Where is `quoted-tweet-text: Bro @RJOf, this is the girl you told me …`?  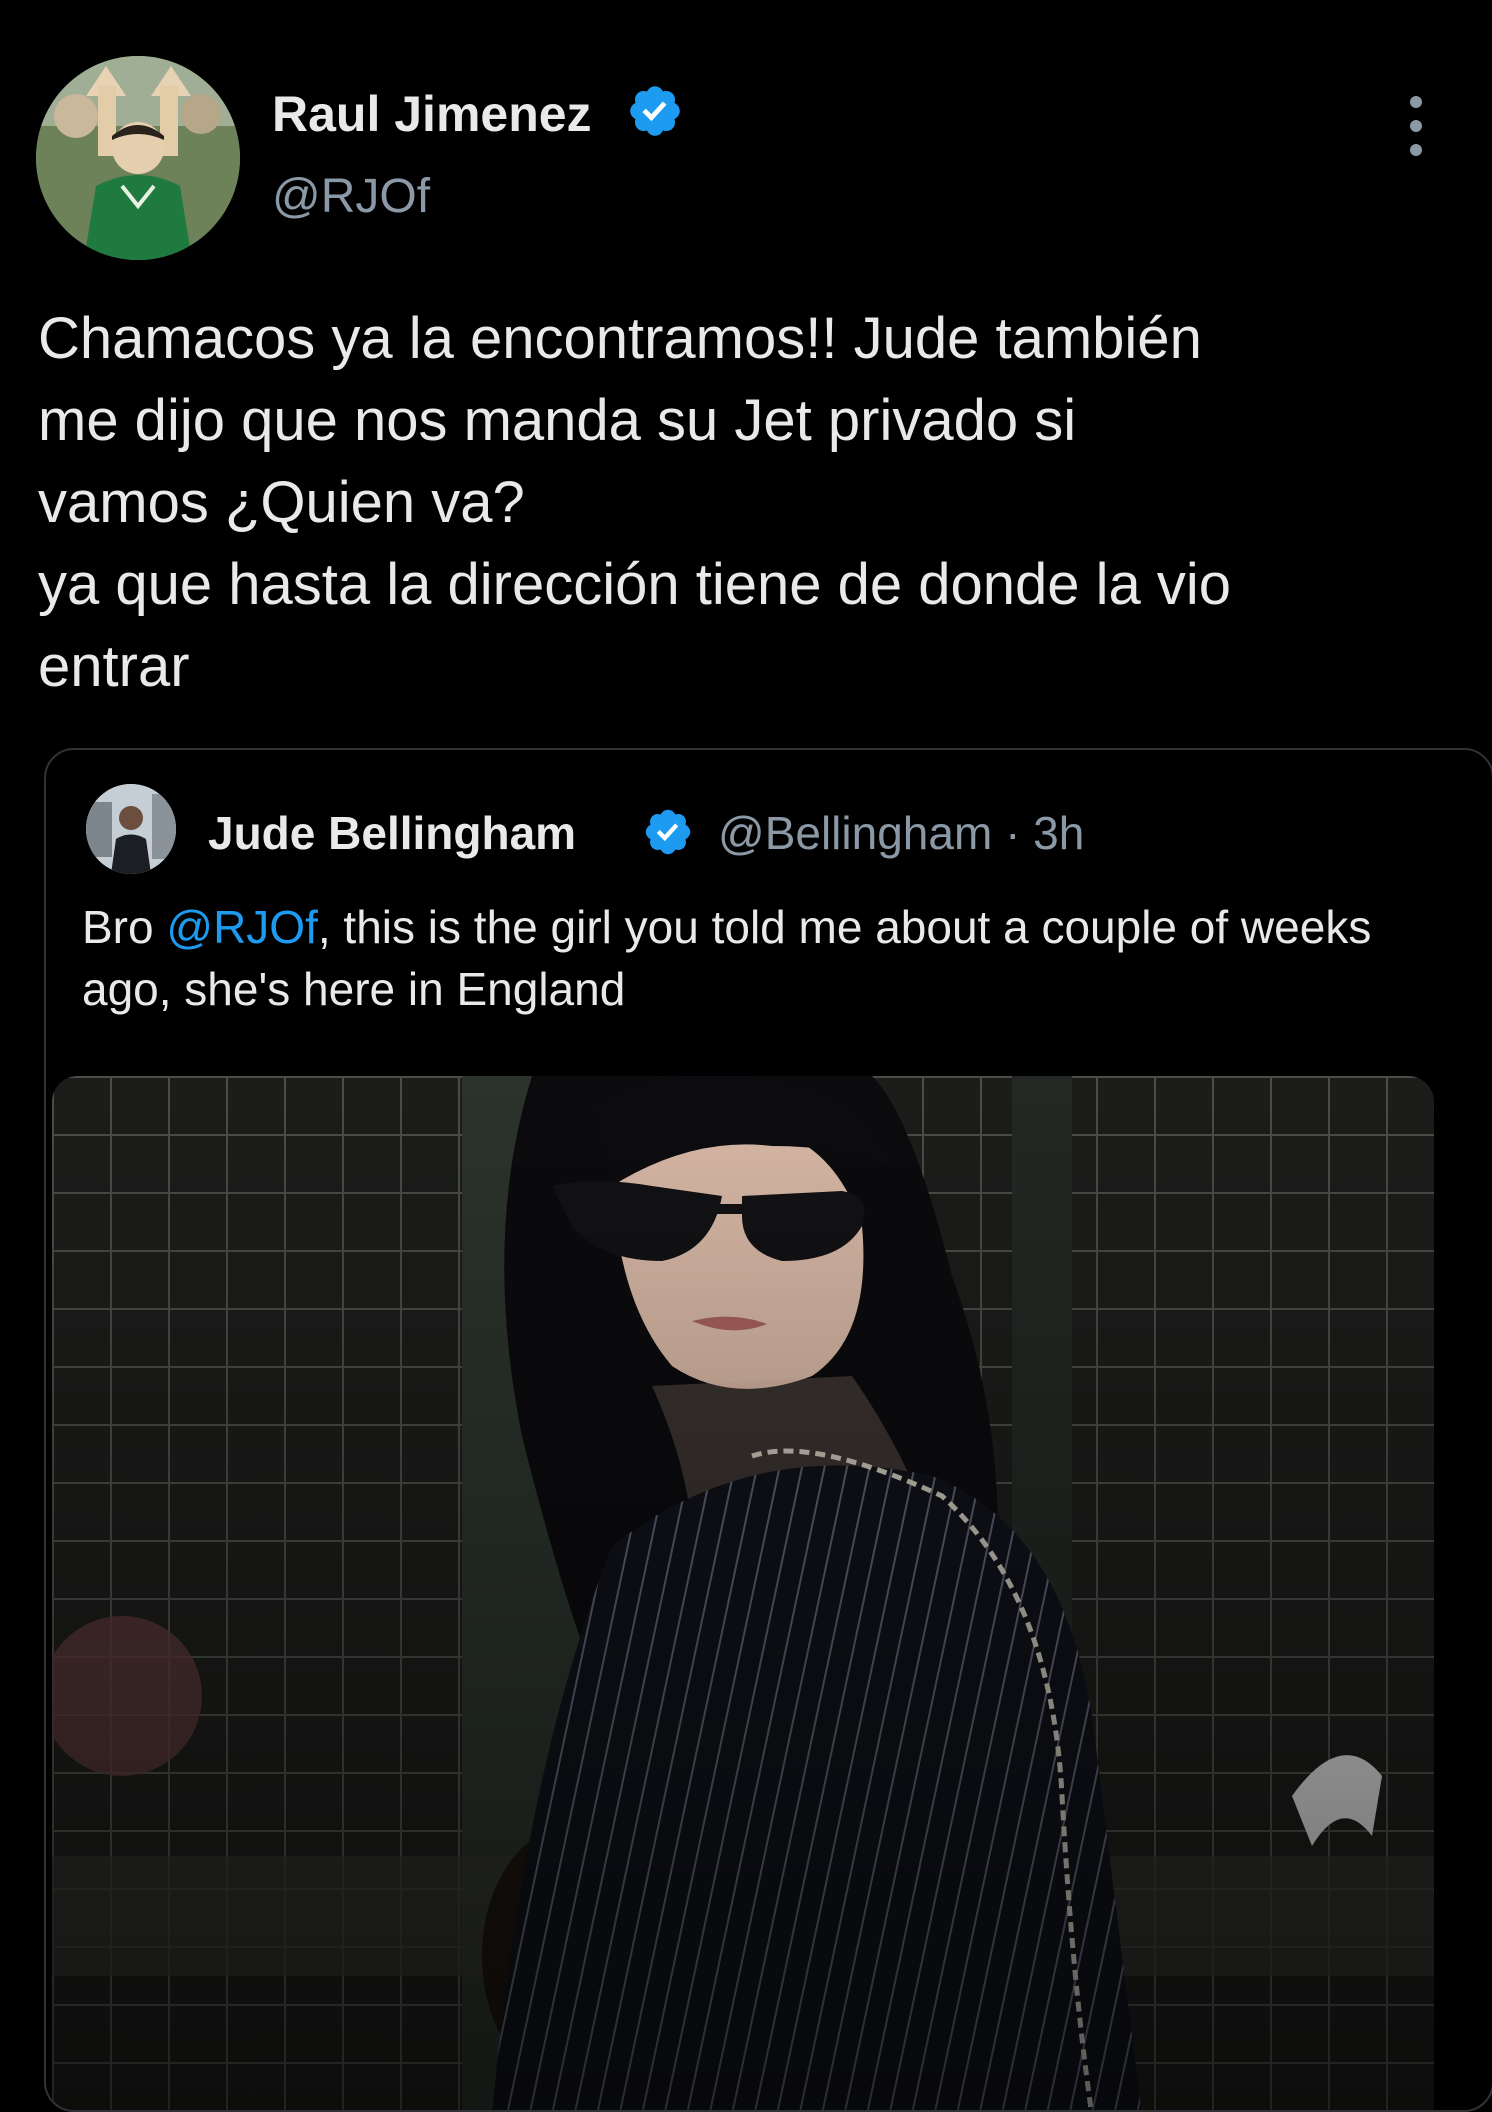
quoted-tweet-text: Bro @RJOf, this is the girl you told me … is located at coordinates (772, 958).